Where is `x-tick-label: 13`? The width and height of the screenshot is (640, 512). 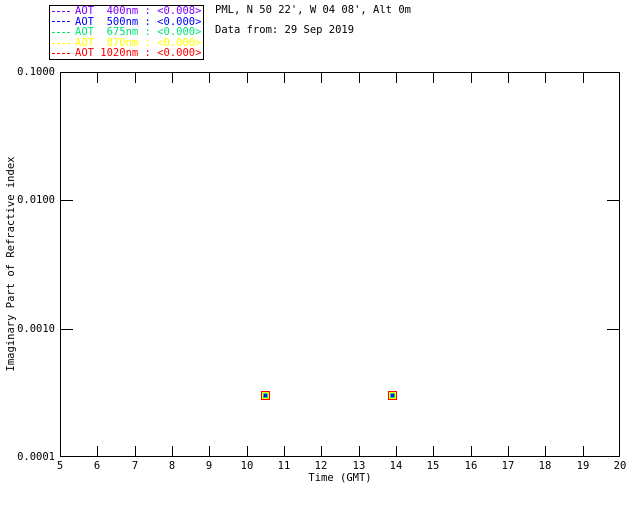 x-tick-label: 13 is located at coordinates (359, 466).